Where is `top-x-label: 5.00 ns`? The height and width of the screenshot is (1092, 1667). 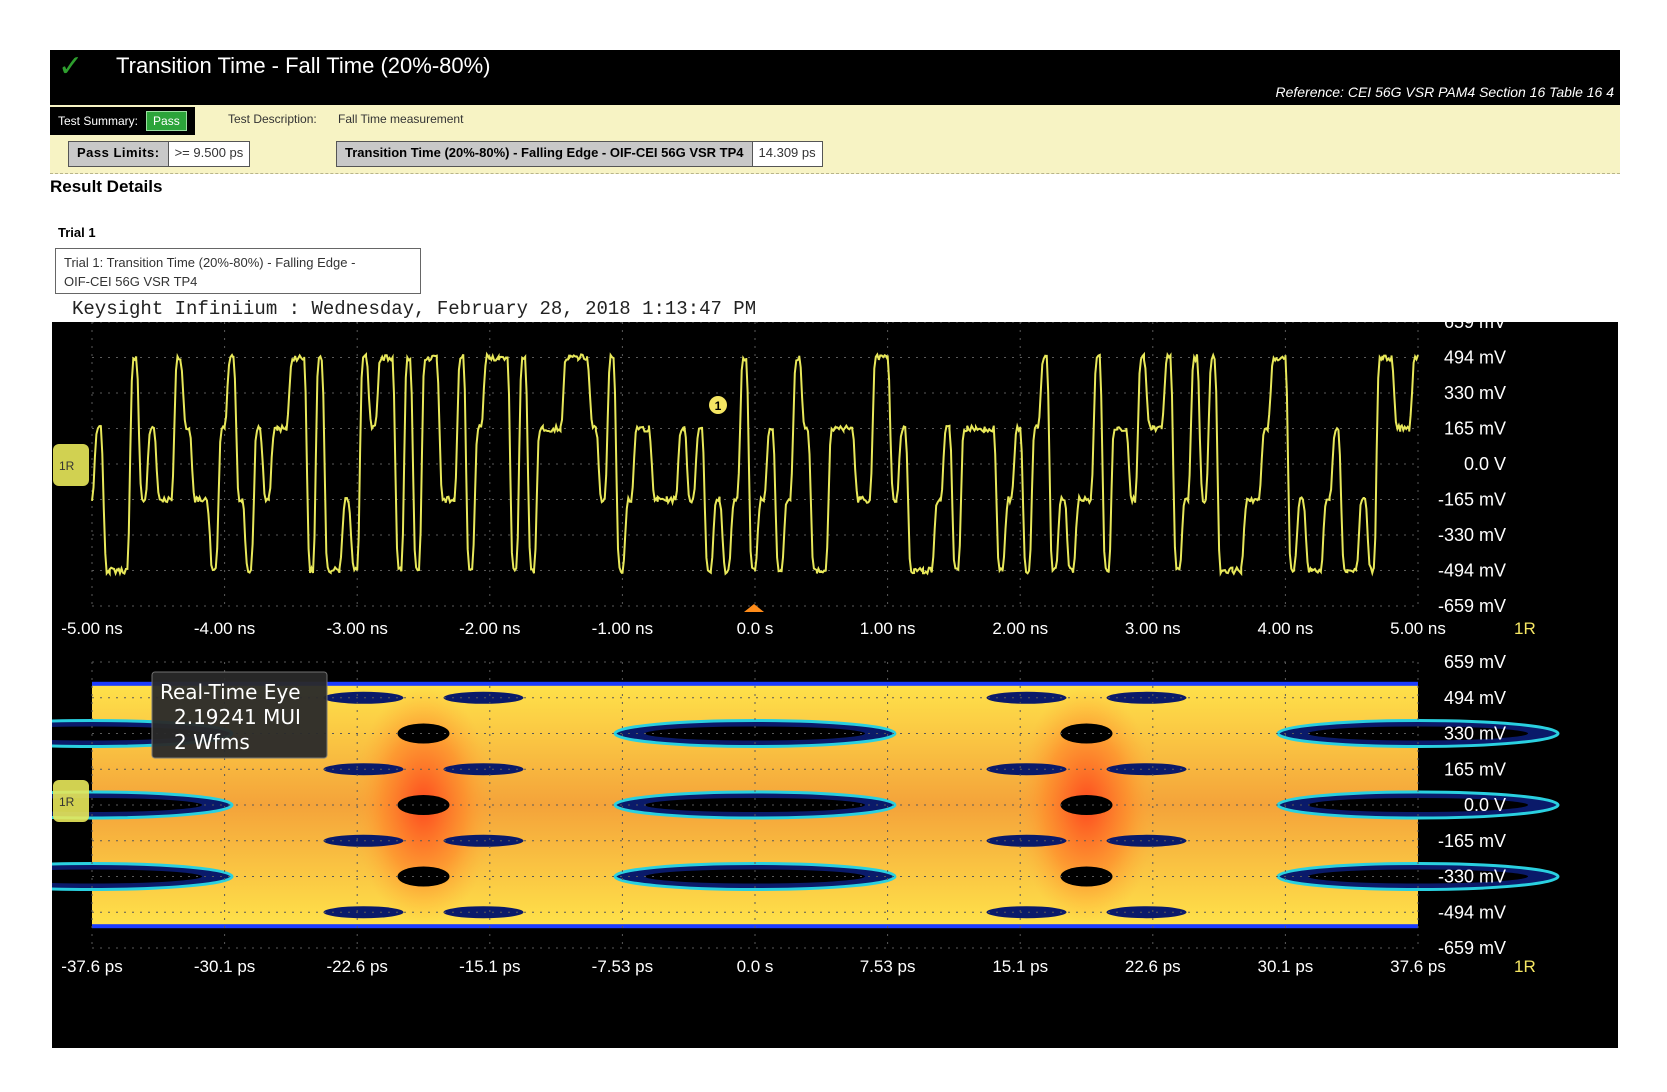 top-x-label: 5.00 ns is located at coordinates (1418, 628).